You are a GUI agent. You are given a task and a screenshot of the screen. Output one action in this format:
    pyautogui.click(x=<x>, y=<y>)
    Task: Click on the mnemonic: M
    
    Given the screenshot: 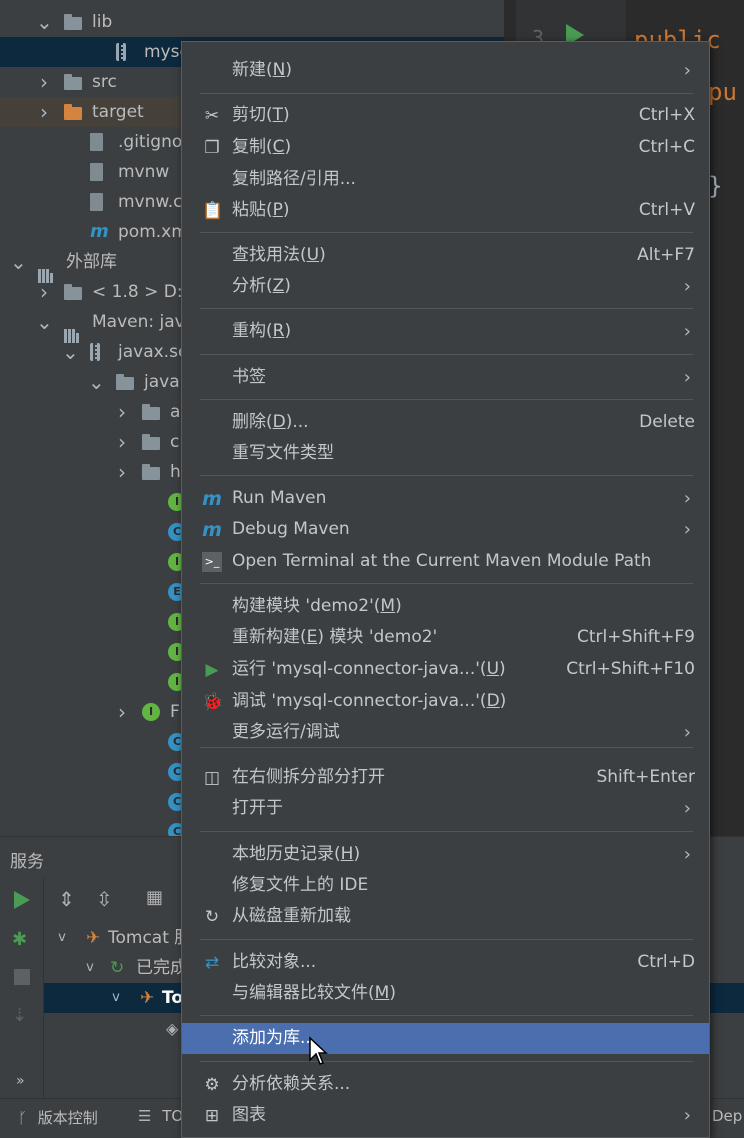 What is the action you would take?
    pyautogui.click(x=382, y=993)
    